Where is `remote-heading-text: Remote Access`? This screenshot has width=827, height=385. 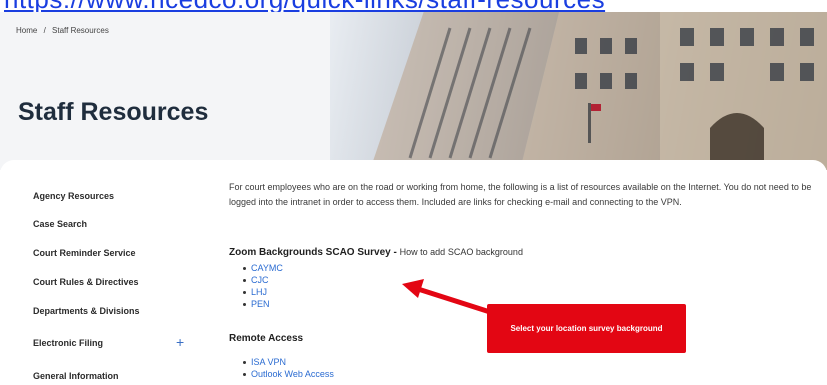
remote-heading-text: Remote Access is located at coordinates (266, 338).